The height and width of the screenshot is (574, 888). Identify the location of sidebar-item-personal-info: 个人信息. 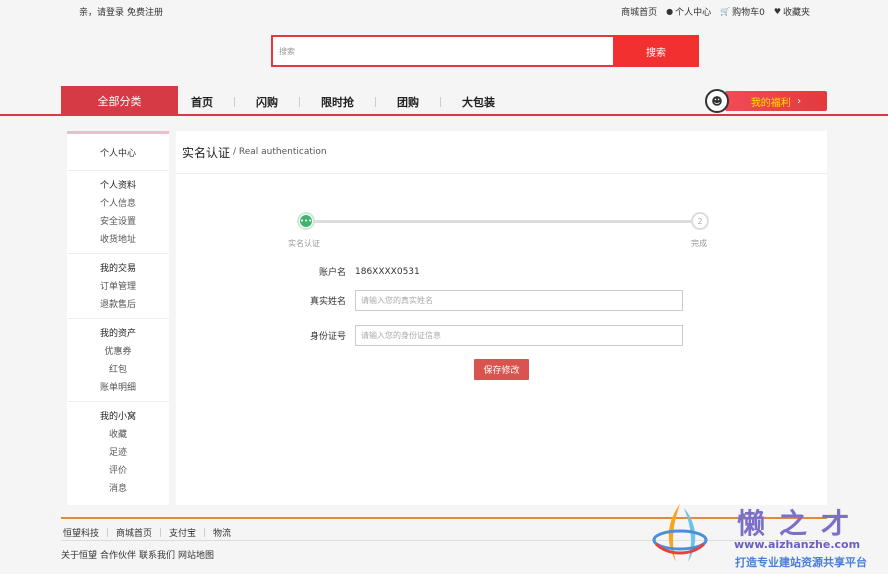
(118, 204).